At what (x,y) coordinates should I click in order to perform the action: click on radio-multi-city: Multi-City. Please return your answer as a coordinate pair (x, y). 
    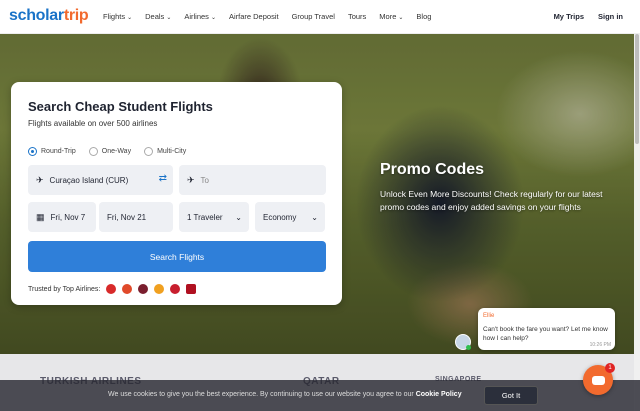
    Looking at the image, I should click on (165, 151).